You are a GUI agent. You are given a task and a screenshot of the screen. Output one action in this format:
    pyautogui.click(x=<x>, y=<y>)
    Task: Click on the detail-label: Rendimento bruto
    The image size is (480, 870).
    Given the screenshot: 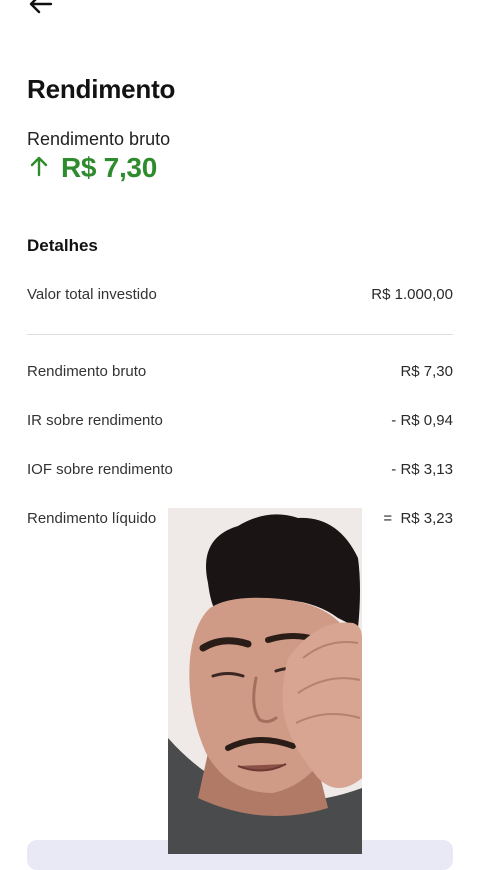 What is the action you would take?
    pyautogui.click(x=87, y=371)
    